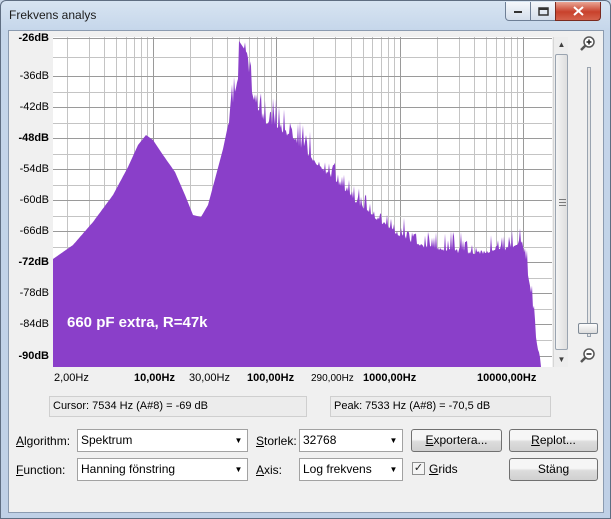 The image size is (611, 519). I want to click on size-label: Storlek:, so click(276, 441).